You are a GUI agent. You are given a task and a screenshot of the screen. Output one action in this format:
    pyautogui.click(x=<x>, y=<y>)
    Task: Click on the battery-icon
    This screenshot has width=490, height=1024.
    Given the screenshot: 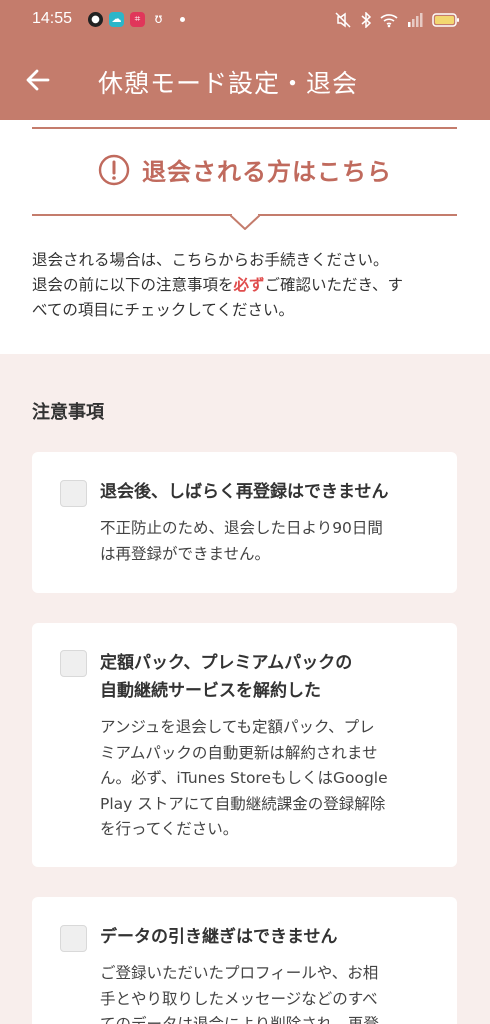 What is the action you would take?
    pyautogui.click(x=445, y=20)
    